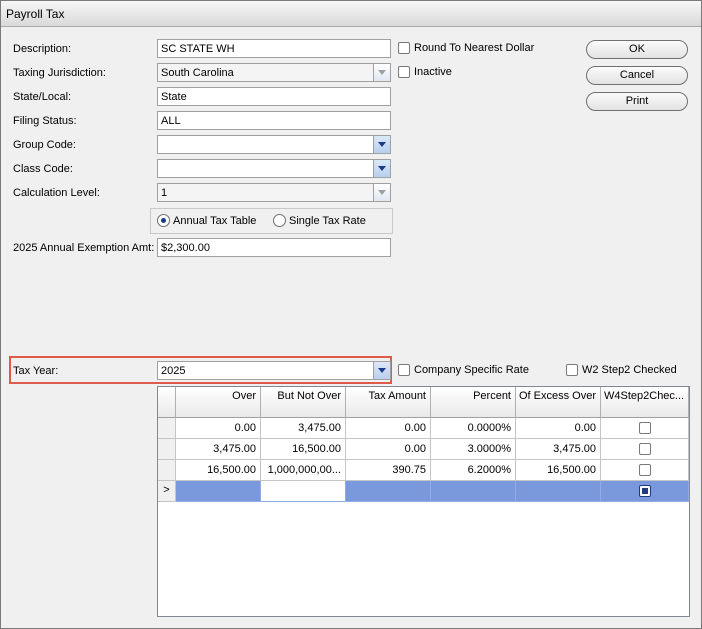 The image size is (702, 629). Describe the element at coordinates (218, 449) in the screenshot. I see `cell-over: 3,475.00` at that location.